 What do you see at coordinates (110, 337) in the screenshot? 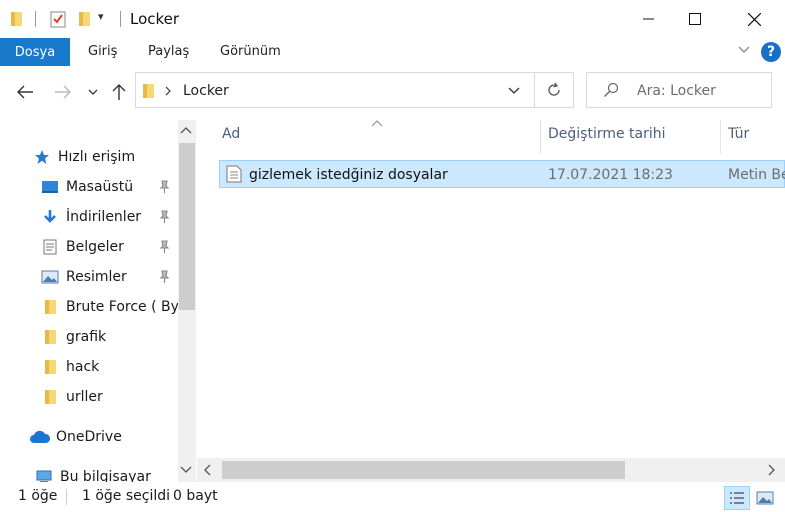
I see `nav-item-folder: grafik` at bounding box center [110, 337].